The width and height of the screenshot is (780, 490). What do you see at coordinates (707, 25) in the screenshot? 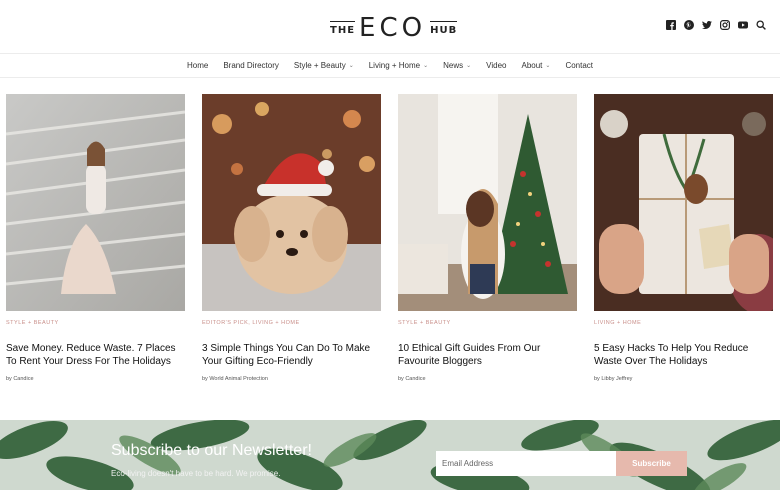
I see `twitter-icon` at bounding box center [707, 25].